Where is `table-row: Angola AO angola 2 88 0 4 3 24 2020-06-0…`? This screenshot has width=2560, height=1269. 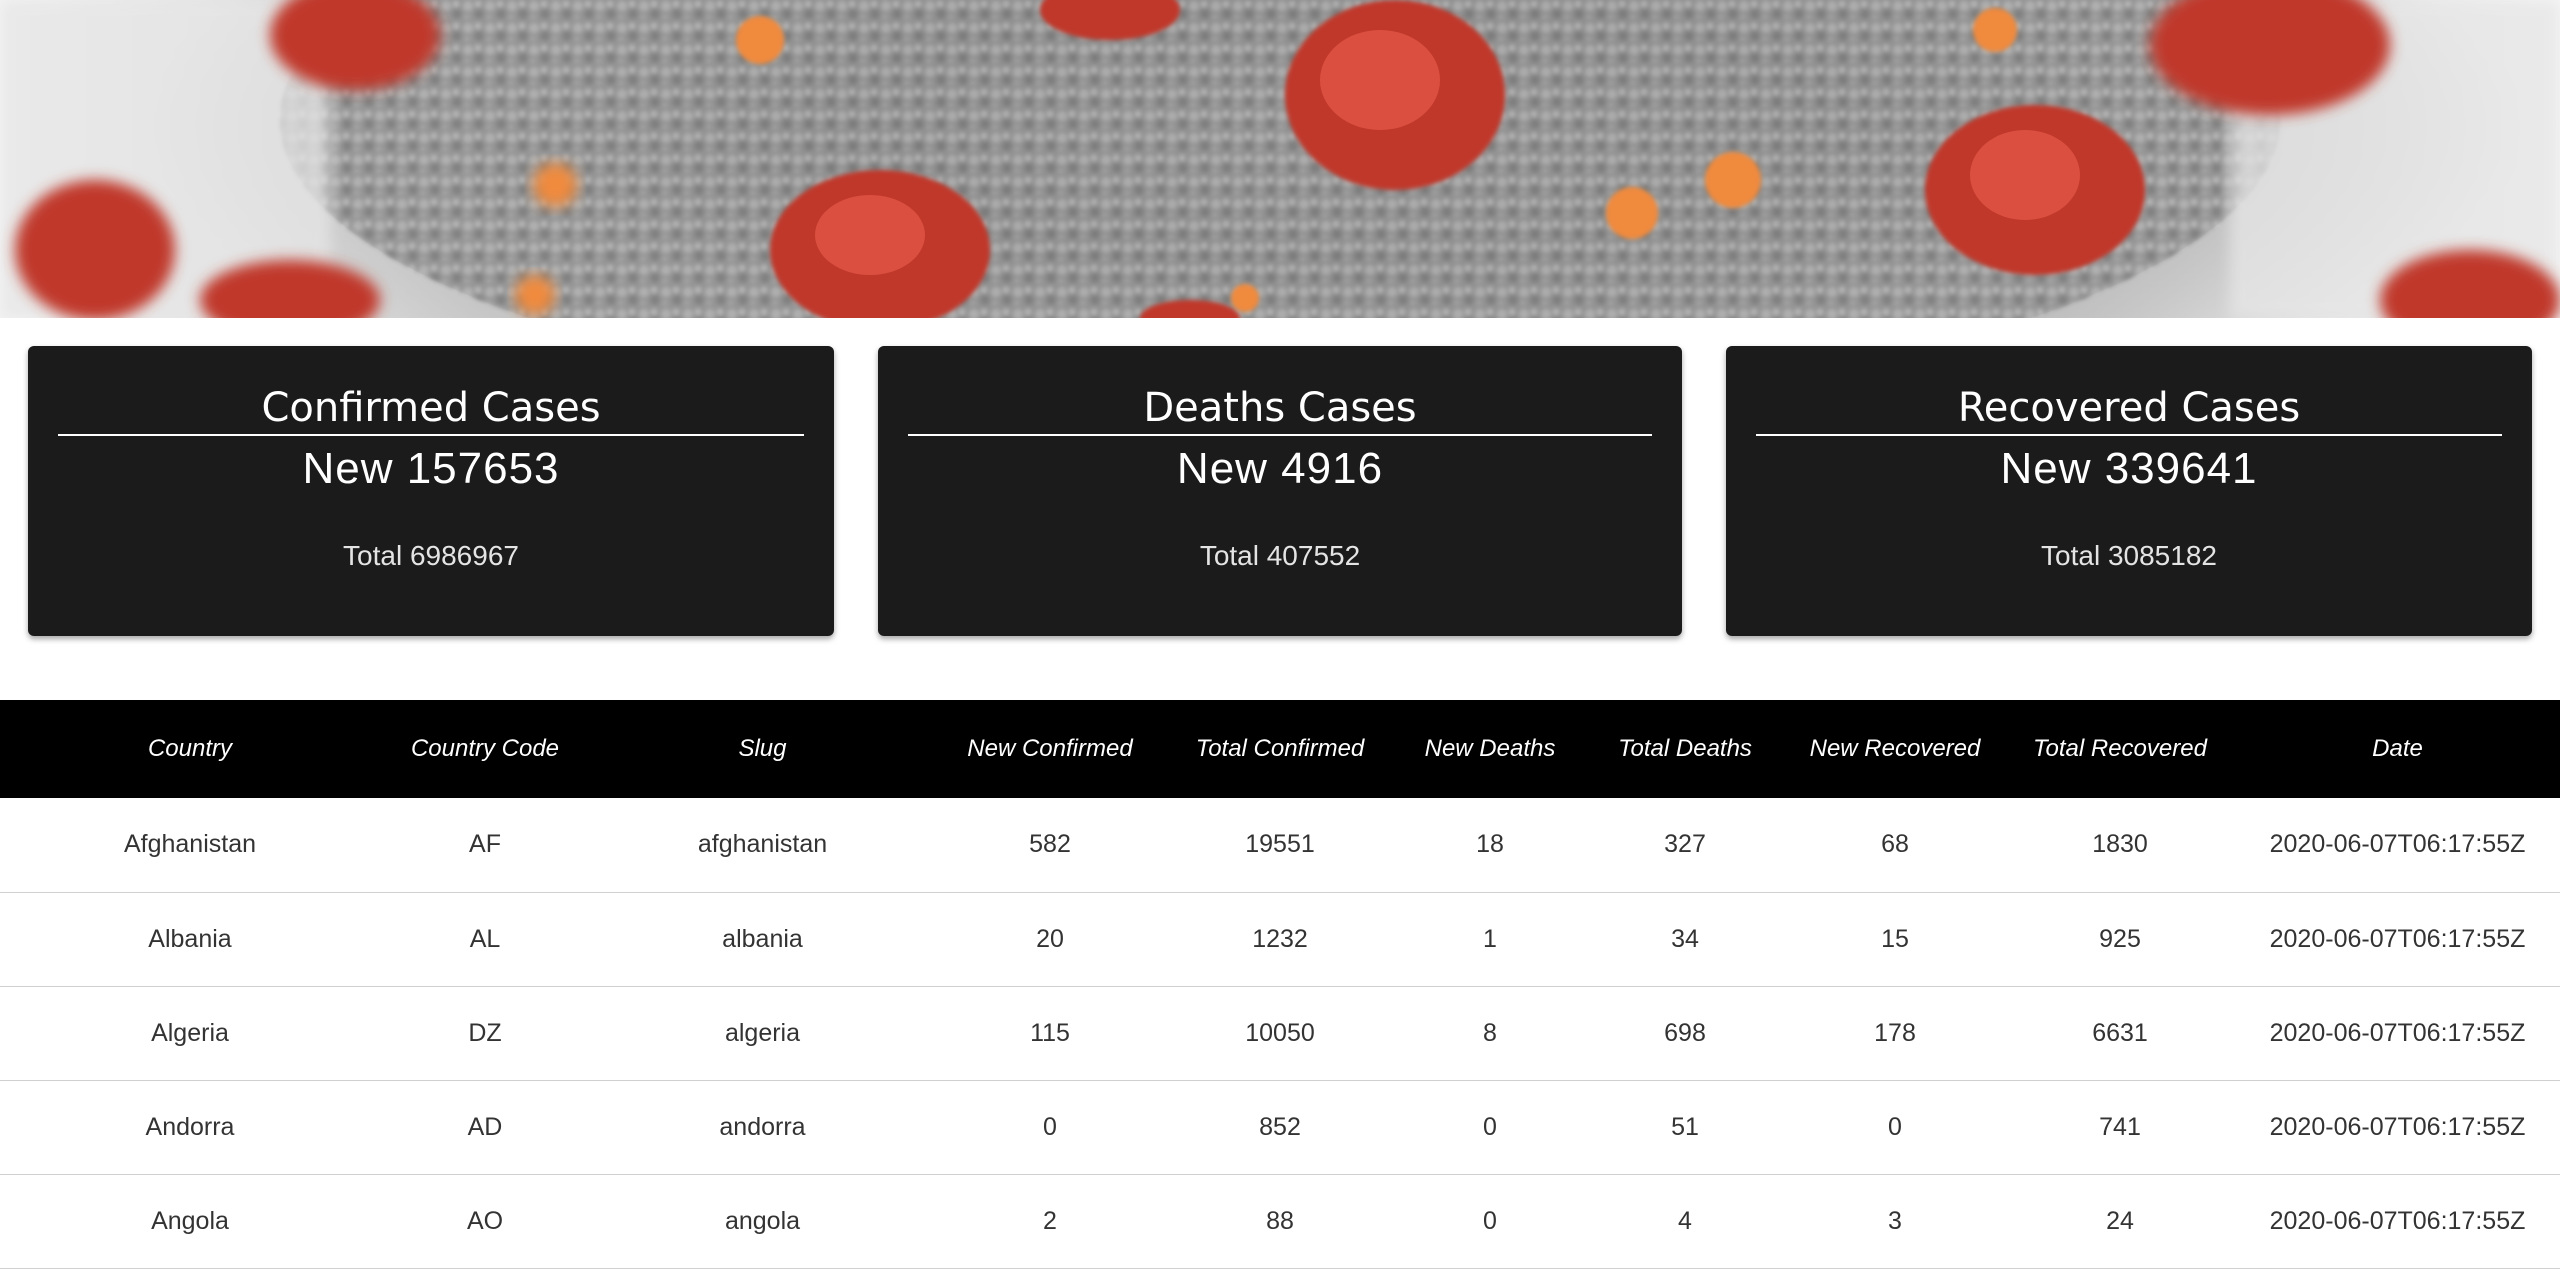 table-row: Angola AO angola 2 88 0 4 3 24 2020-06-0… is located at coordinates (1280, 1221).